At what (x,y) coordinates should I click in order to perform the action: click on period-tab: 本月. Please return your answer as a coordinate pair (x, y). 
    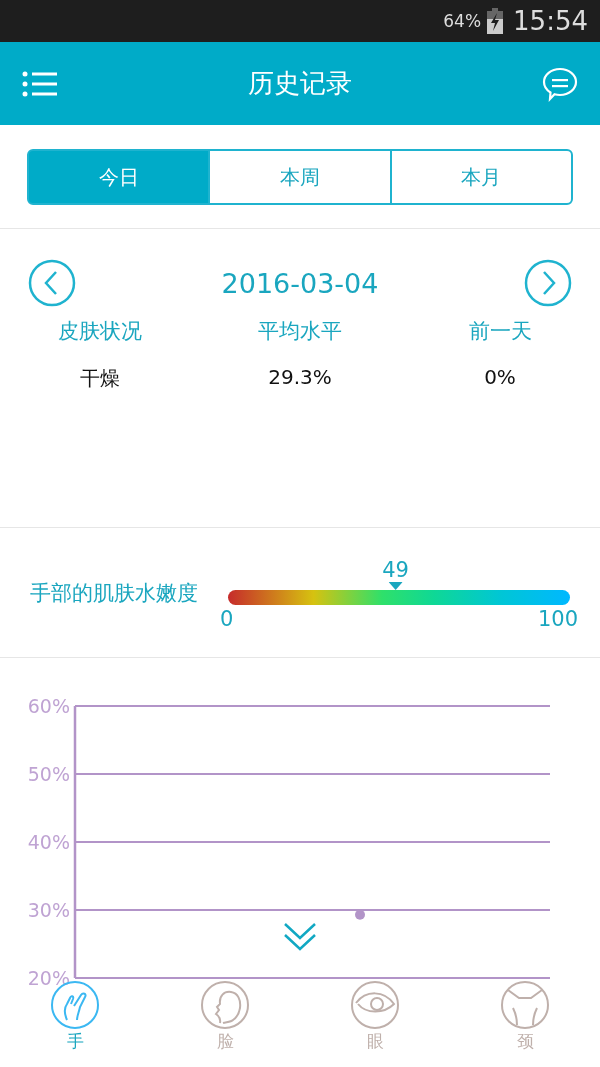
    Looking at the image, I should click on (481, 177).